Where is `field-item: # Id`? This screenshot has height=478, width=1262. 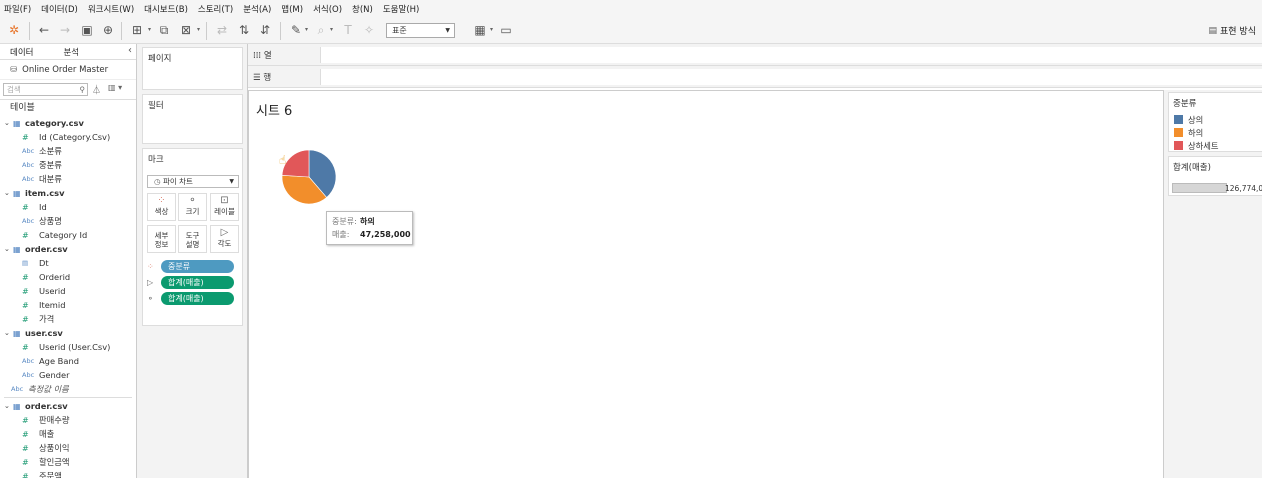 field-item: # Id is located at coordinates (68, 207).